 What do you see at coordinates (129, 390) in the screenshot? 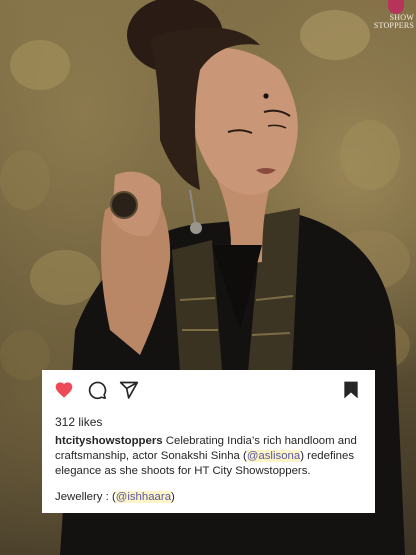
I see `share-icon` at bounding box center [129, 390].